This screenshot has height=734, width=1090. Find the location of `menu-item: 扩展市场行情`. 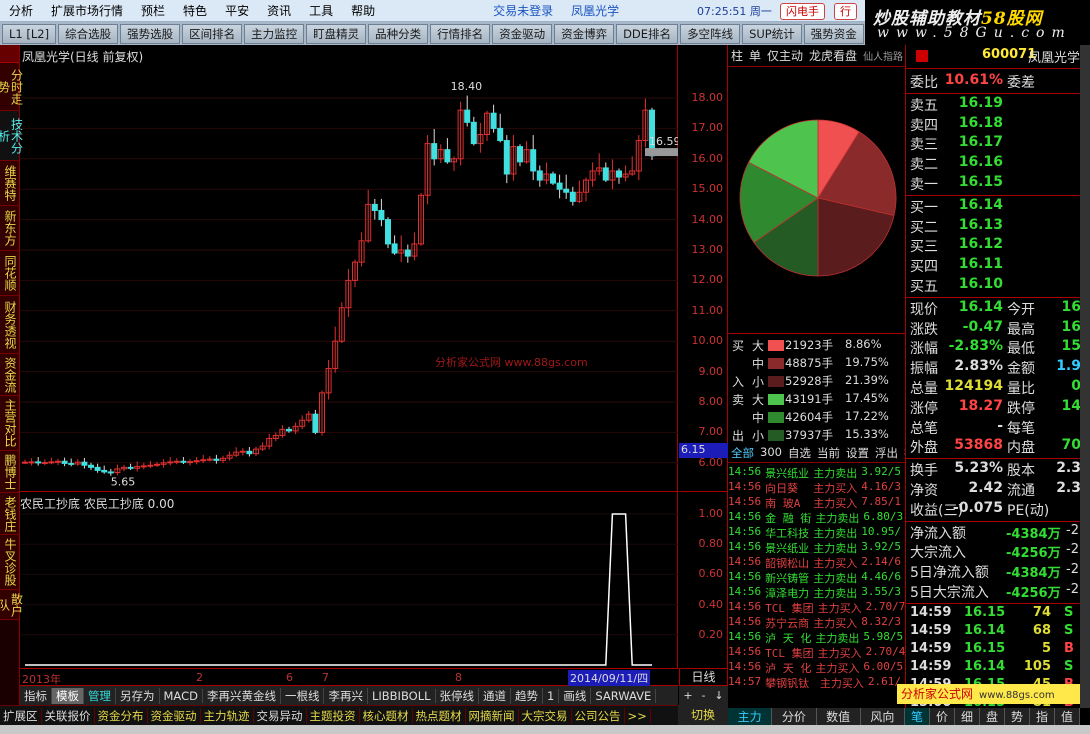

menu-item: 扩展市场行情 is located at coordinates (87, 10).